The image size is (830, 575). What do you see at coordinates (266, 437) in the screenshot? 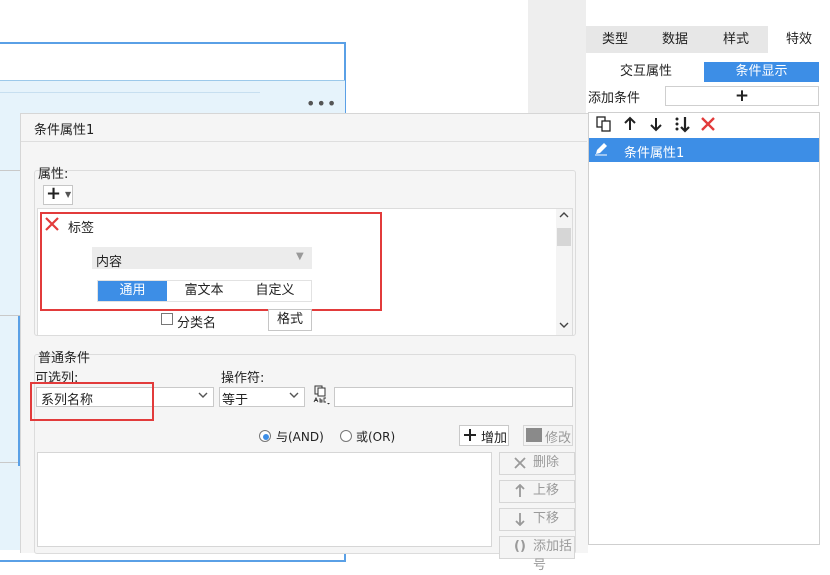
I see `radio-selected-dot` at bounding box center [266, 437].